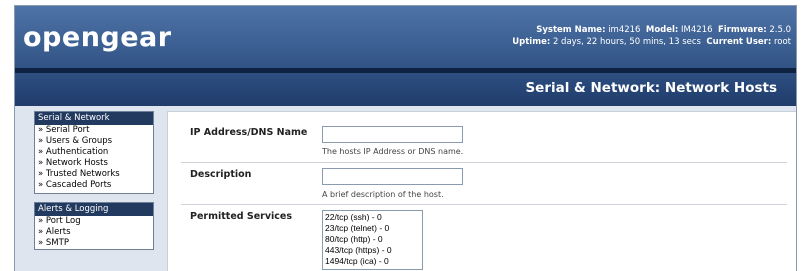 The width and height of the screenshot is (809, 271). What do you see at coordinates (782, 42) in the screenshot?
I see `current-user-value: root` at bounding box center [782, 42].